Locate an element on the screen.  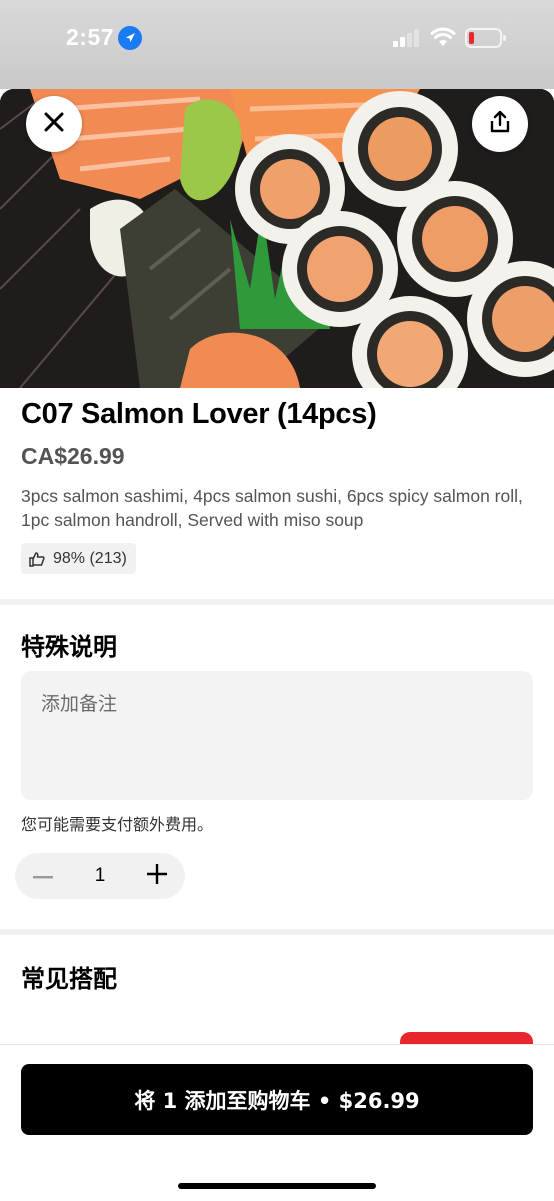
battery-low-icon is located at coordinates (486, 40).